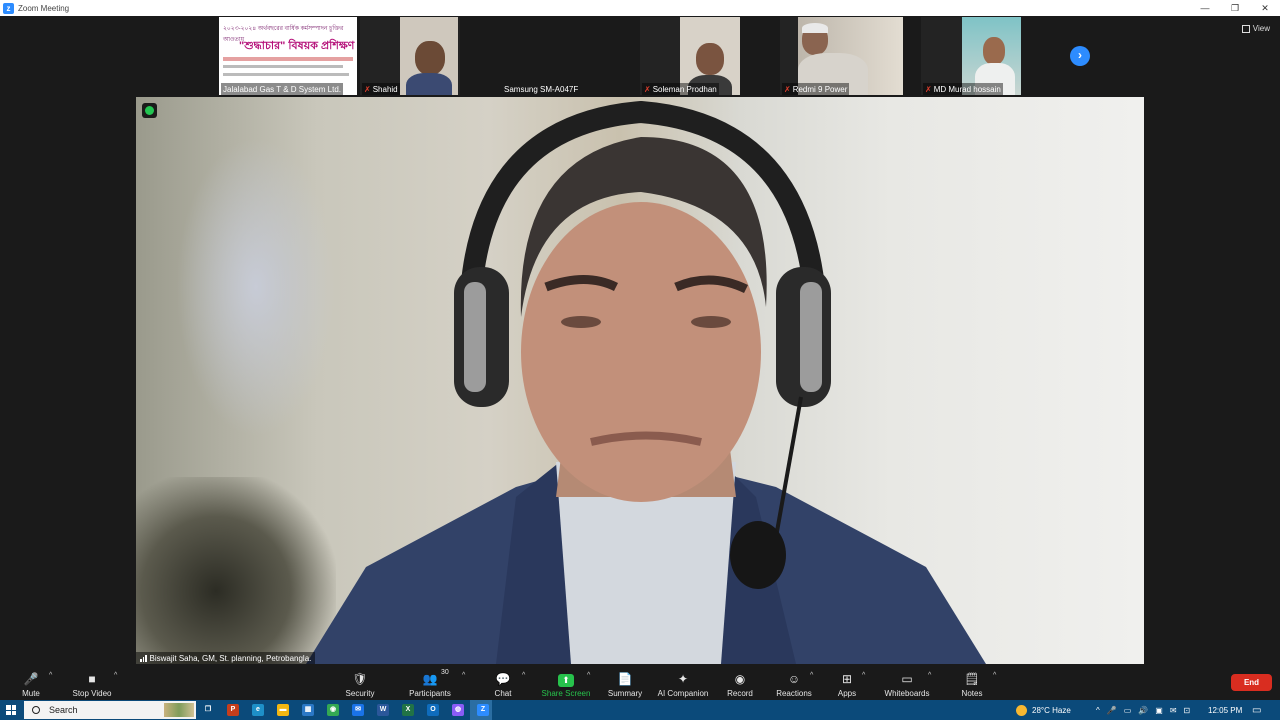 Image resolution: width=1280 pixels, height=720 pixels. What do you see at coordinates (1112, 710) in the screenshot?
I see `microphone-tray-icon: 🎤` at bounding box center [1112, 710].